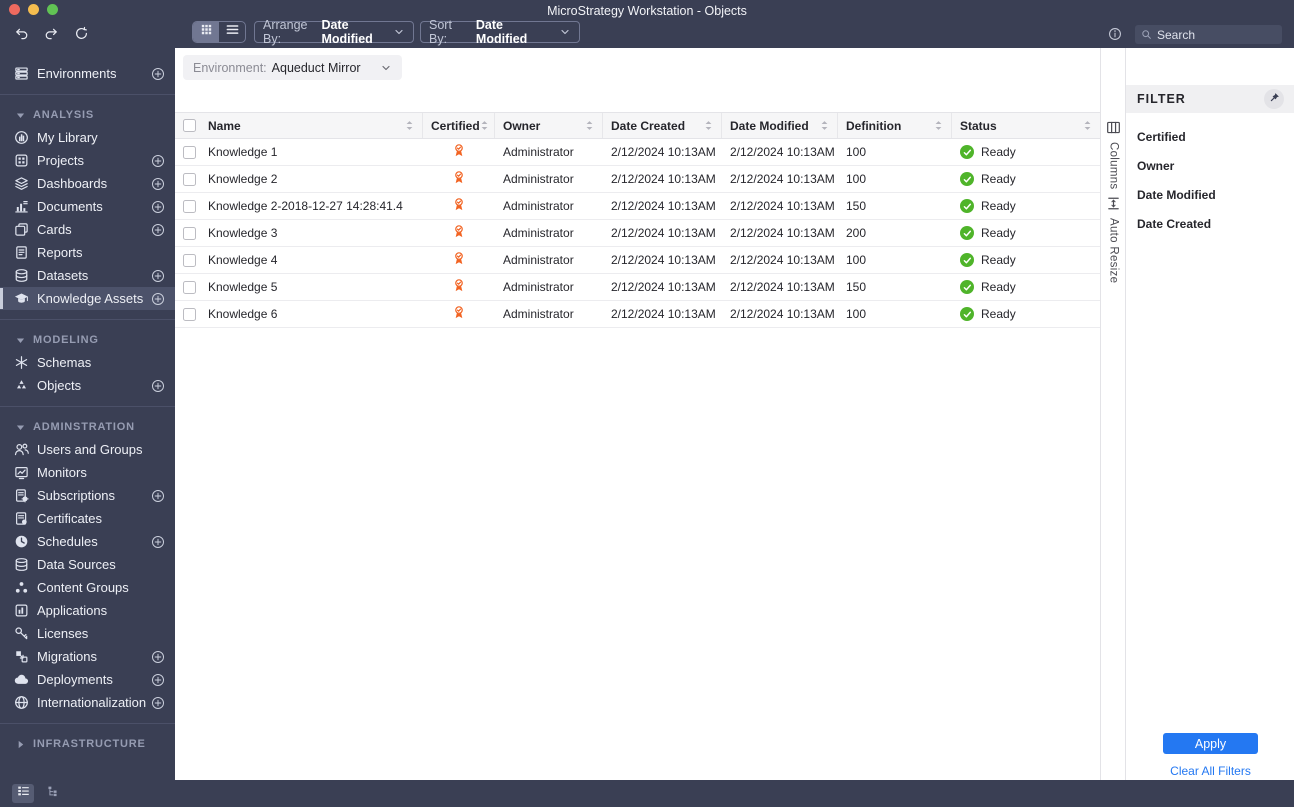 This screenshot has height=807, width=1294. I want to click on sidebar-item-documents: Documents, so click(87, 206).